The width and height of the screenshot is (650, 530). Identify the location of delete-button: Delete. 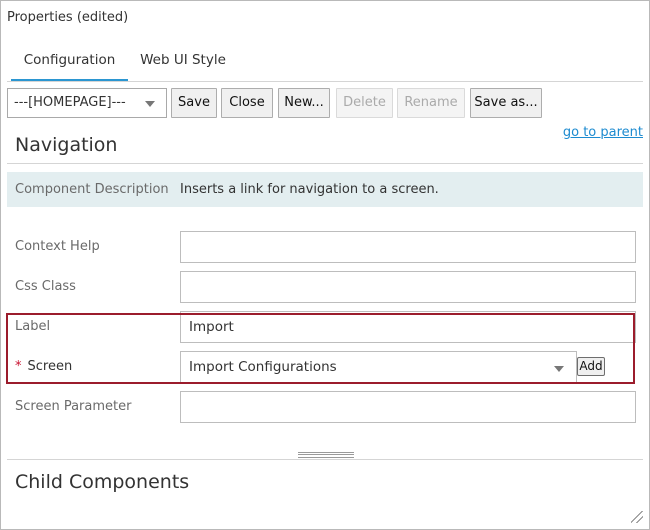
(364, 103).